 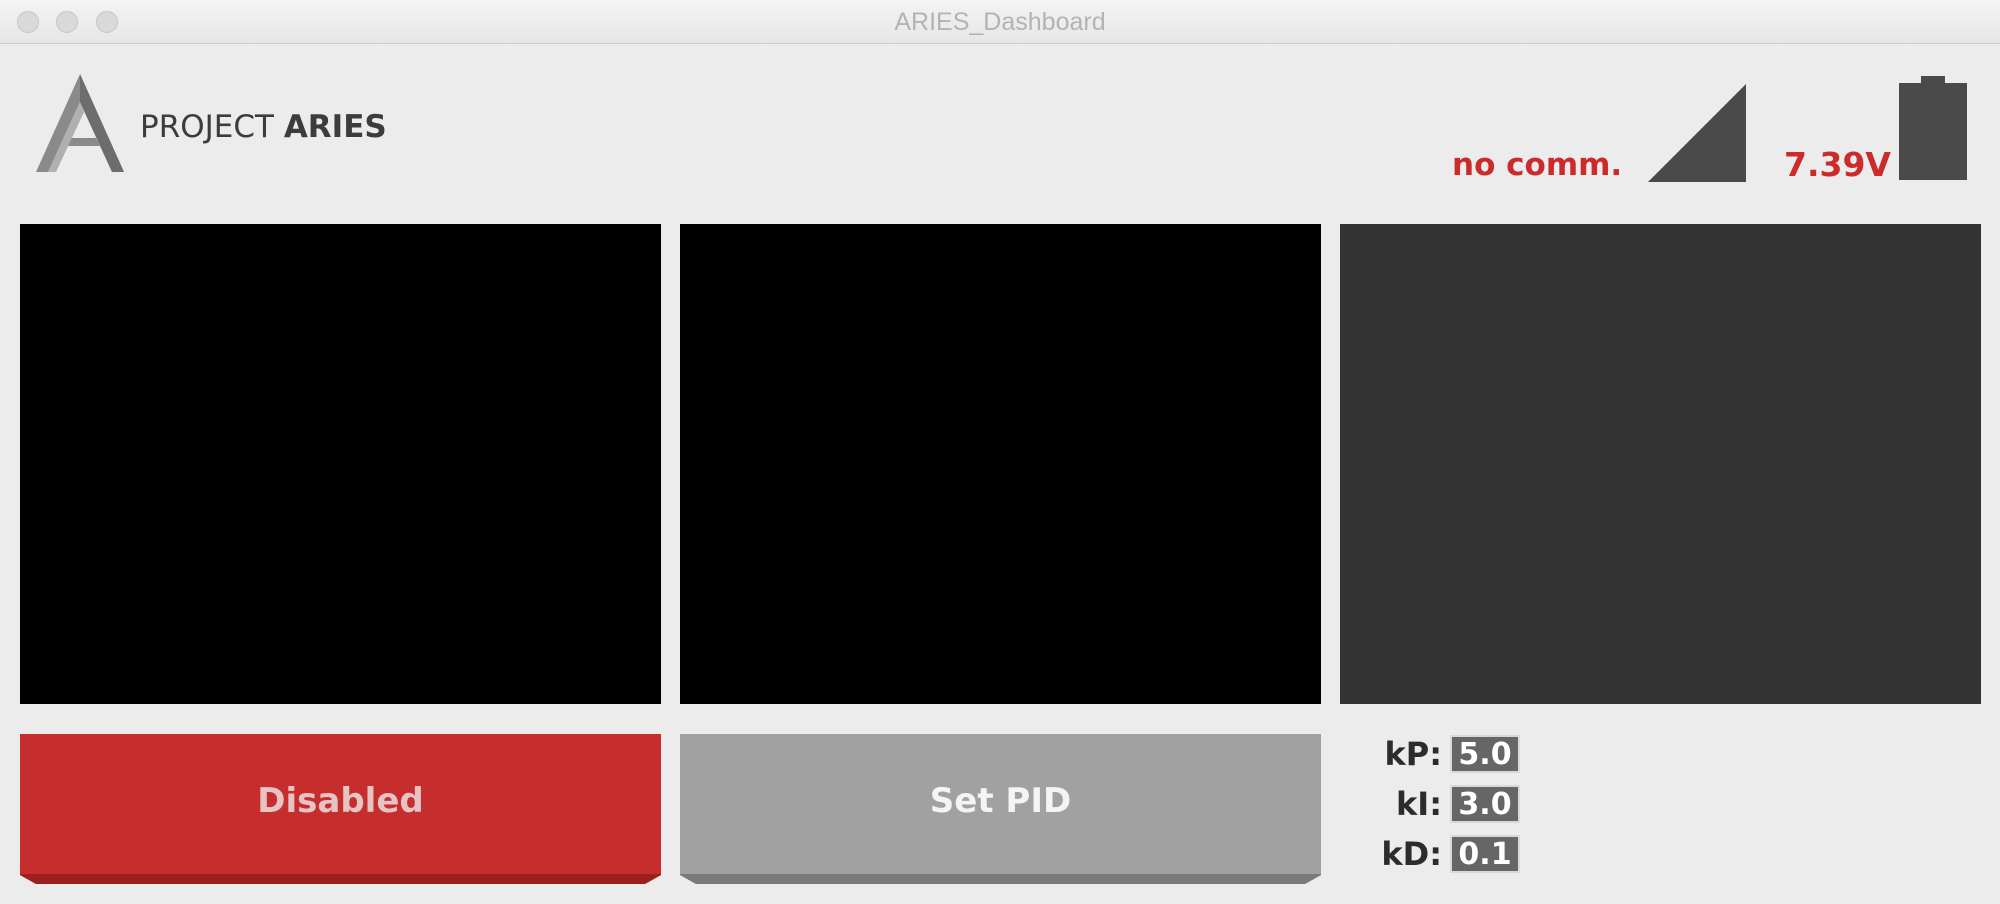 I want to click on kd-label: kD:, so click(x=1411, y=854).